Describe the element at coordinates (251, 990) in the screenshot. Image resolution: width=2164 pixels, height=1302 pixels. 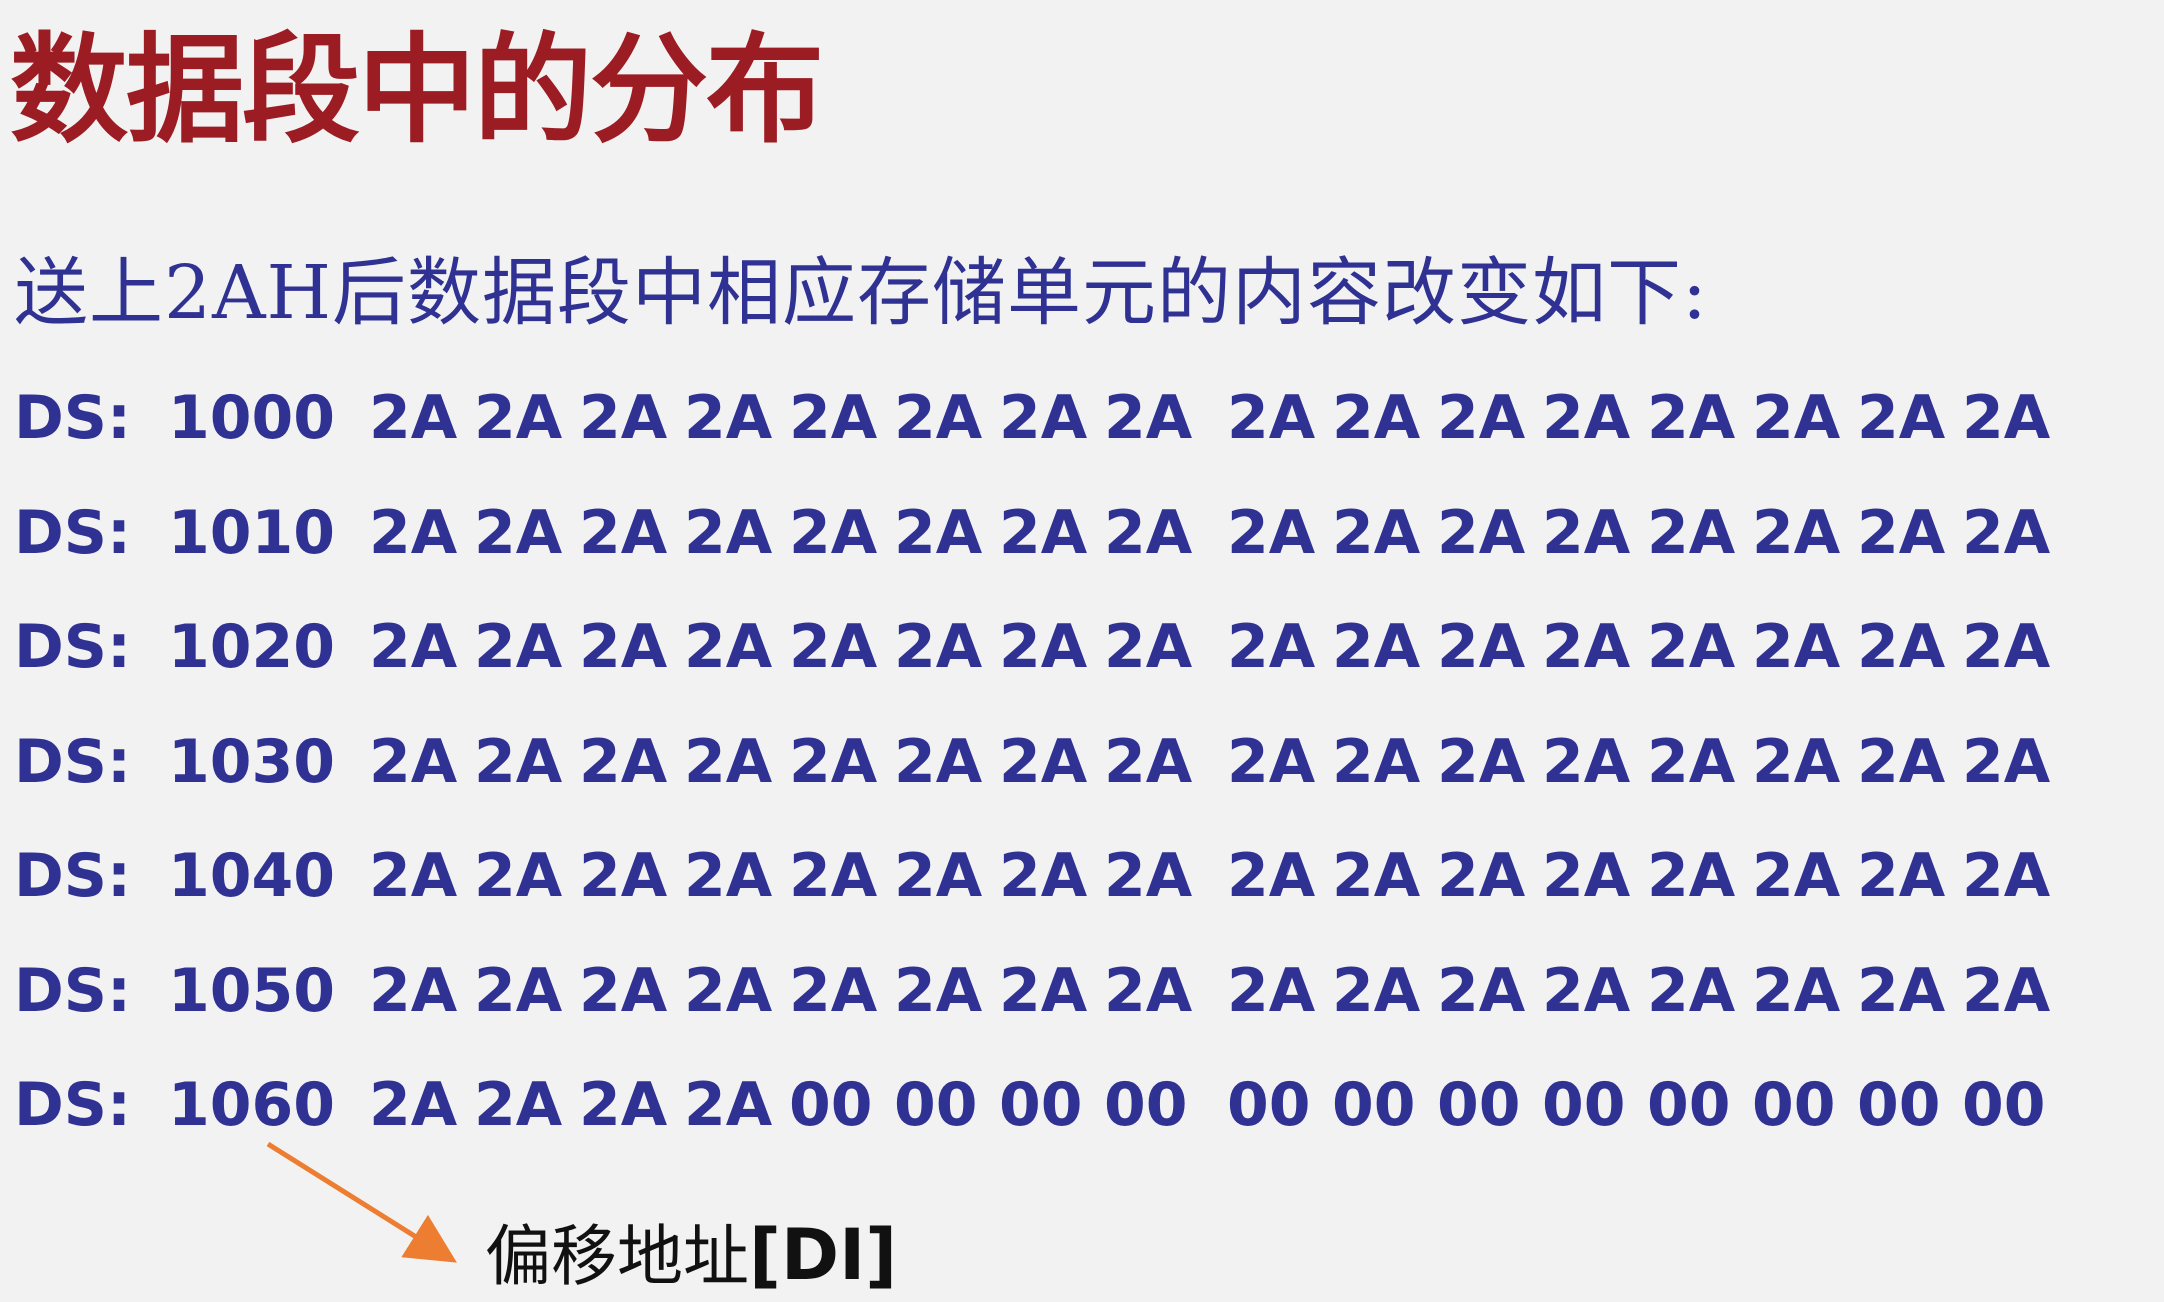
I see `row-address: 1050` at that location.